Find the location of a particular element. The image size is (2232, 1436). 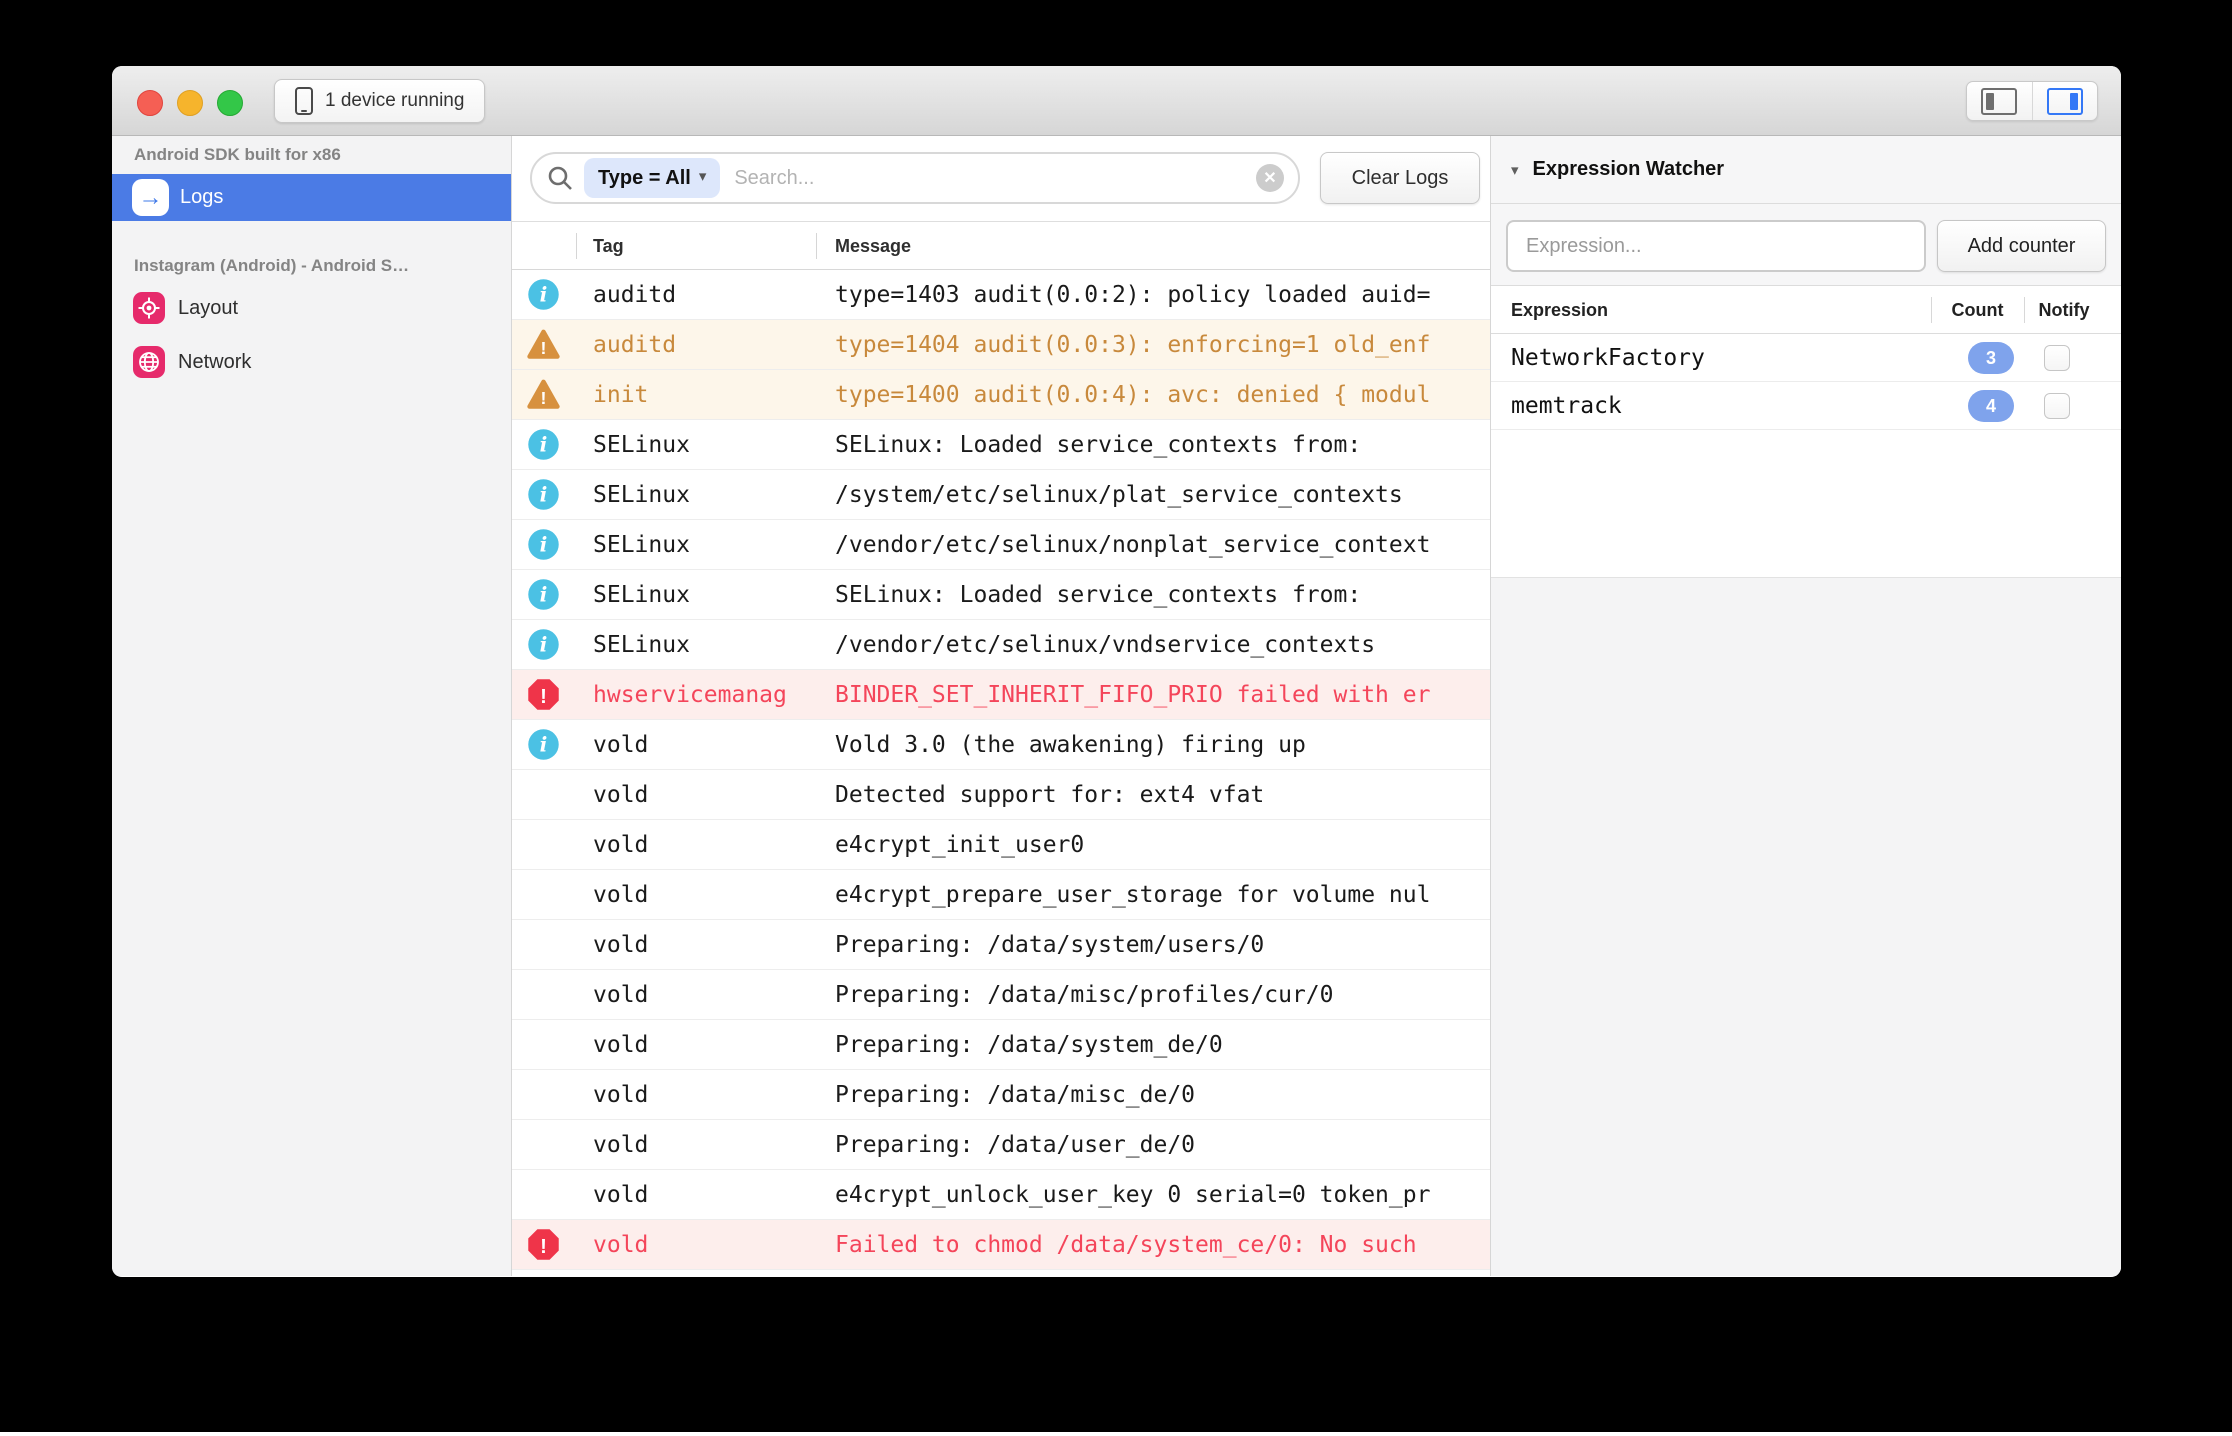

column-header-expression: Expression is located at coordinates (1560, 310).